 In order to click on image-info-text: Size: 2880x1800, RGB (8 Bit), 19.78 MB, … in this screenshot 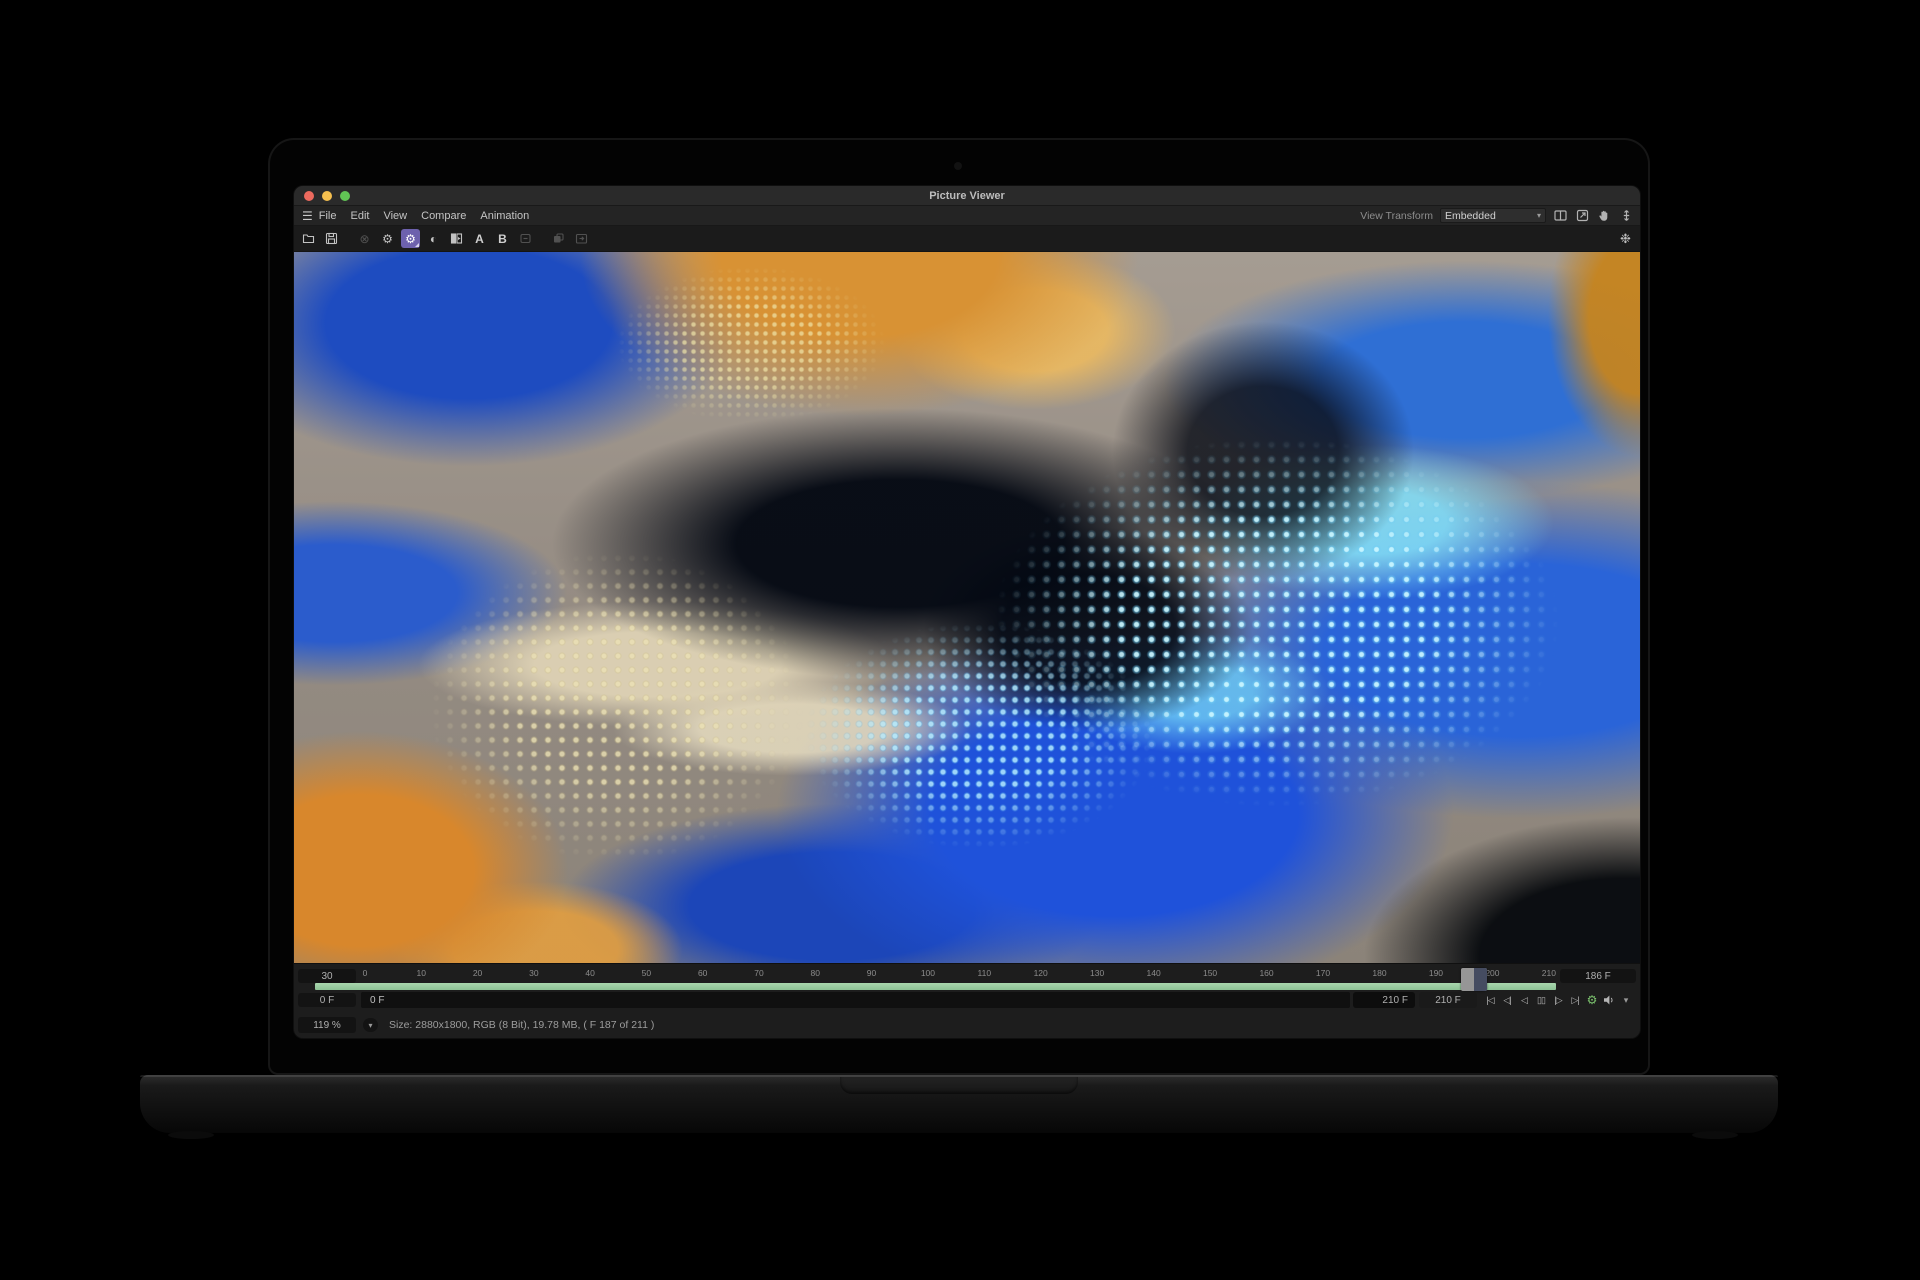, I will do `click(522, 1025)`.